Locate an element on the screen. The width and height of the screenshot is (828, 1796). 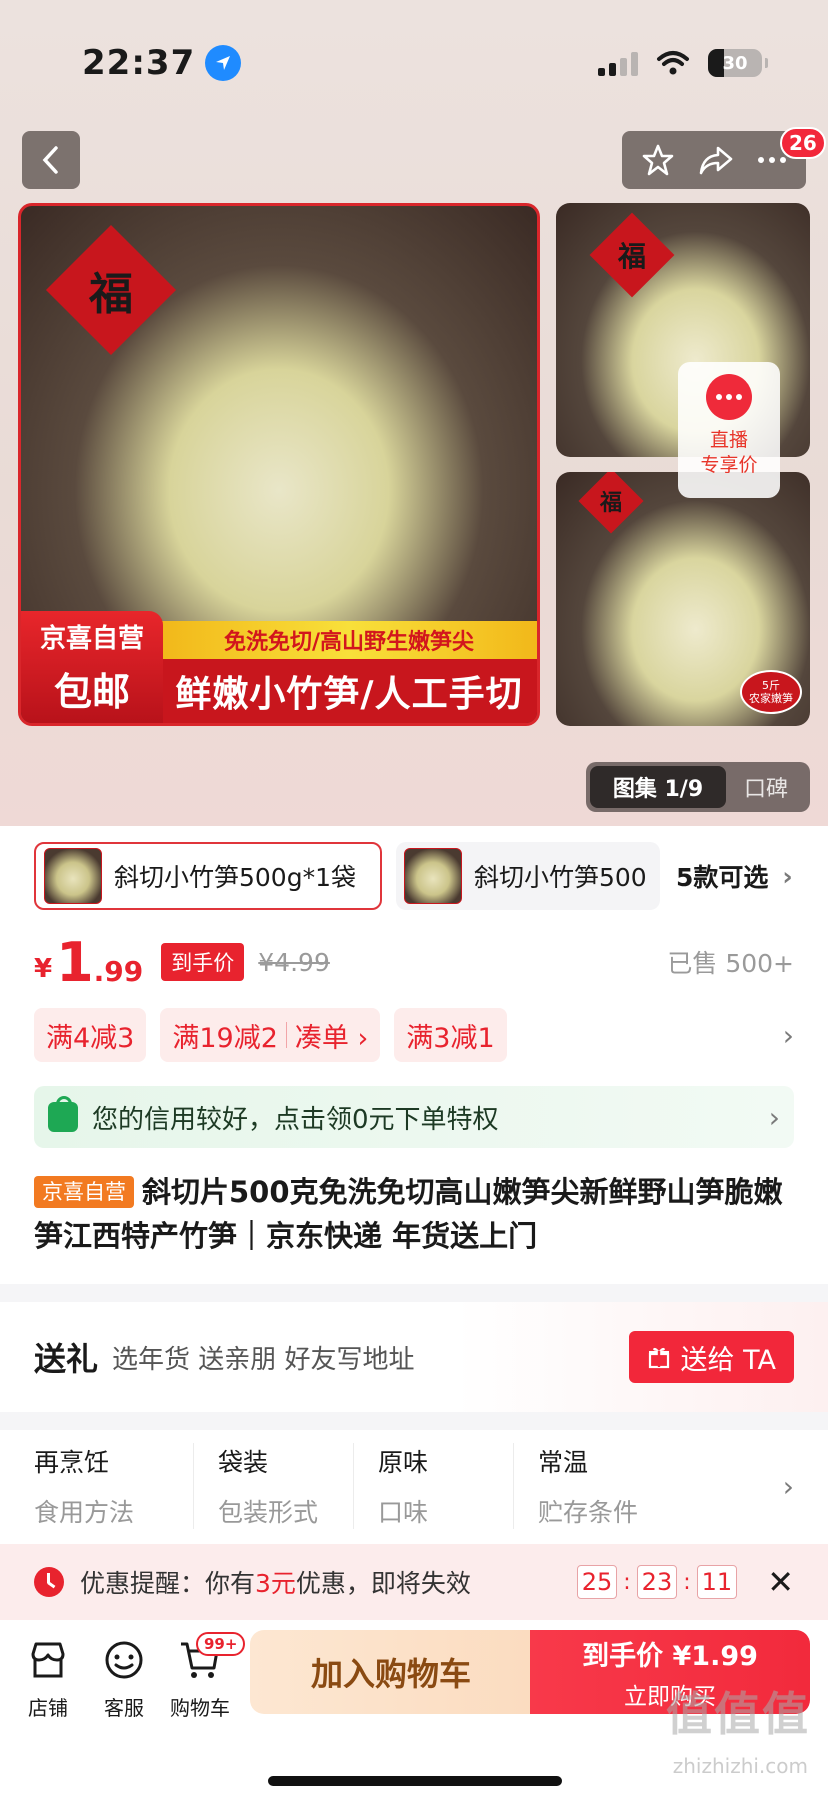
more-variants-link: 5款可选 › is located at coordinates (734, 876).